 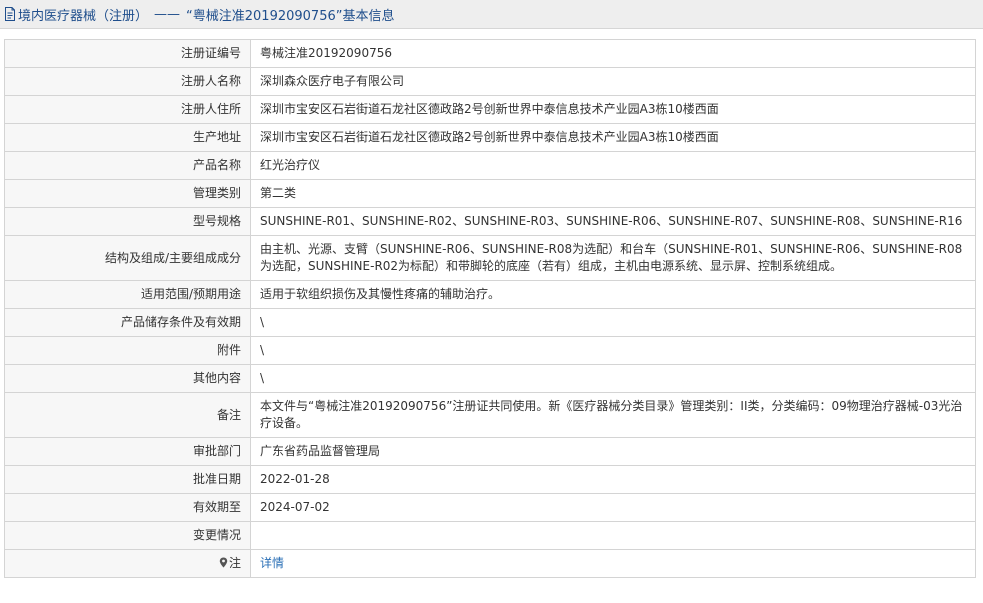 What do you see at coordinates (223, 562) in the screenshot?
I see `location-pin-icon` at bounding box center [223, 562].